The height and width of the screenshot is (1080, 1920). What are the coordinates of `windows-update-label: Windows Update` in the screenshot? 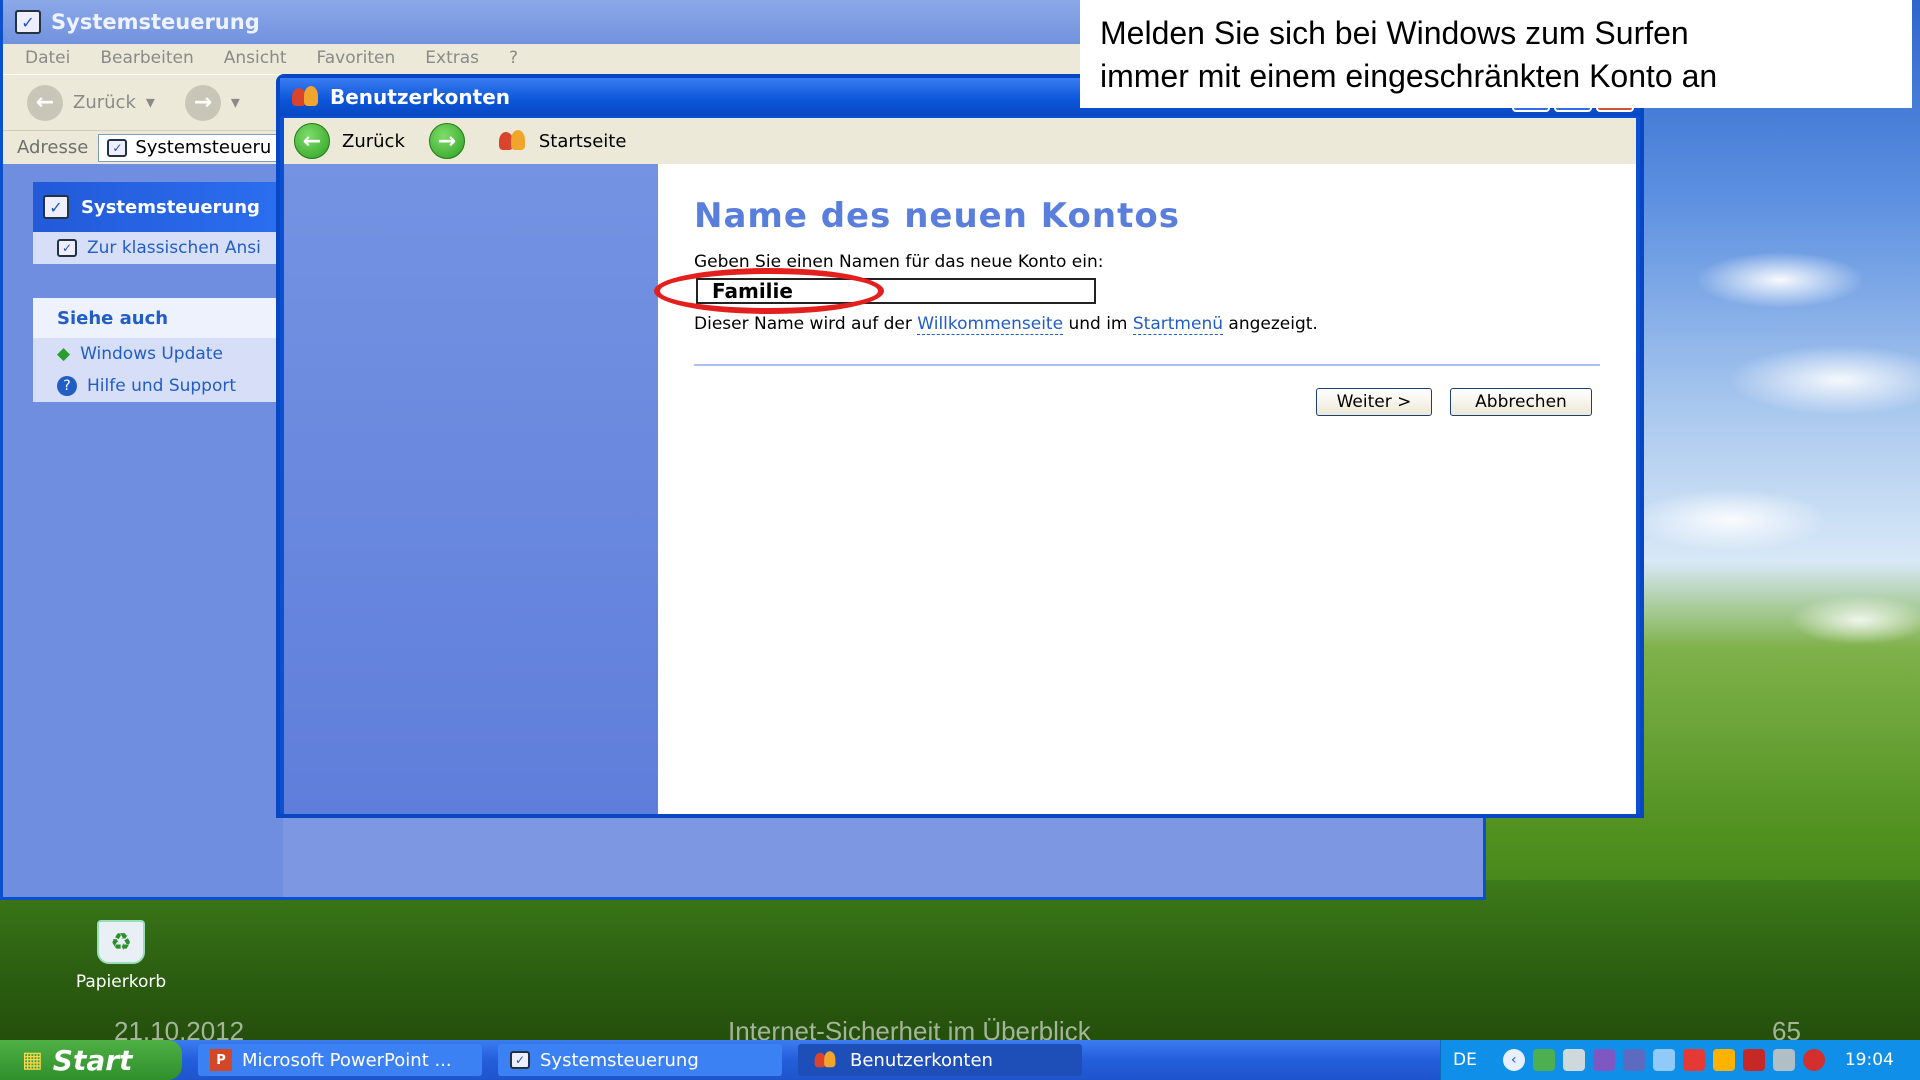 It's located at (151, 354).